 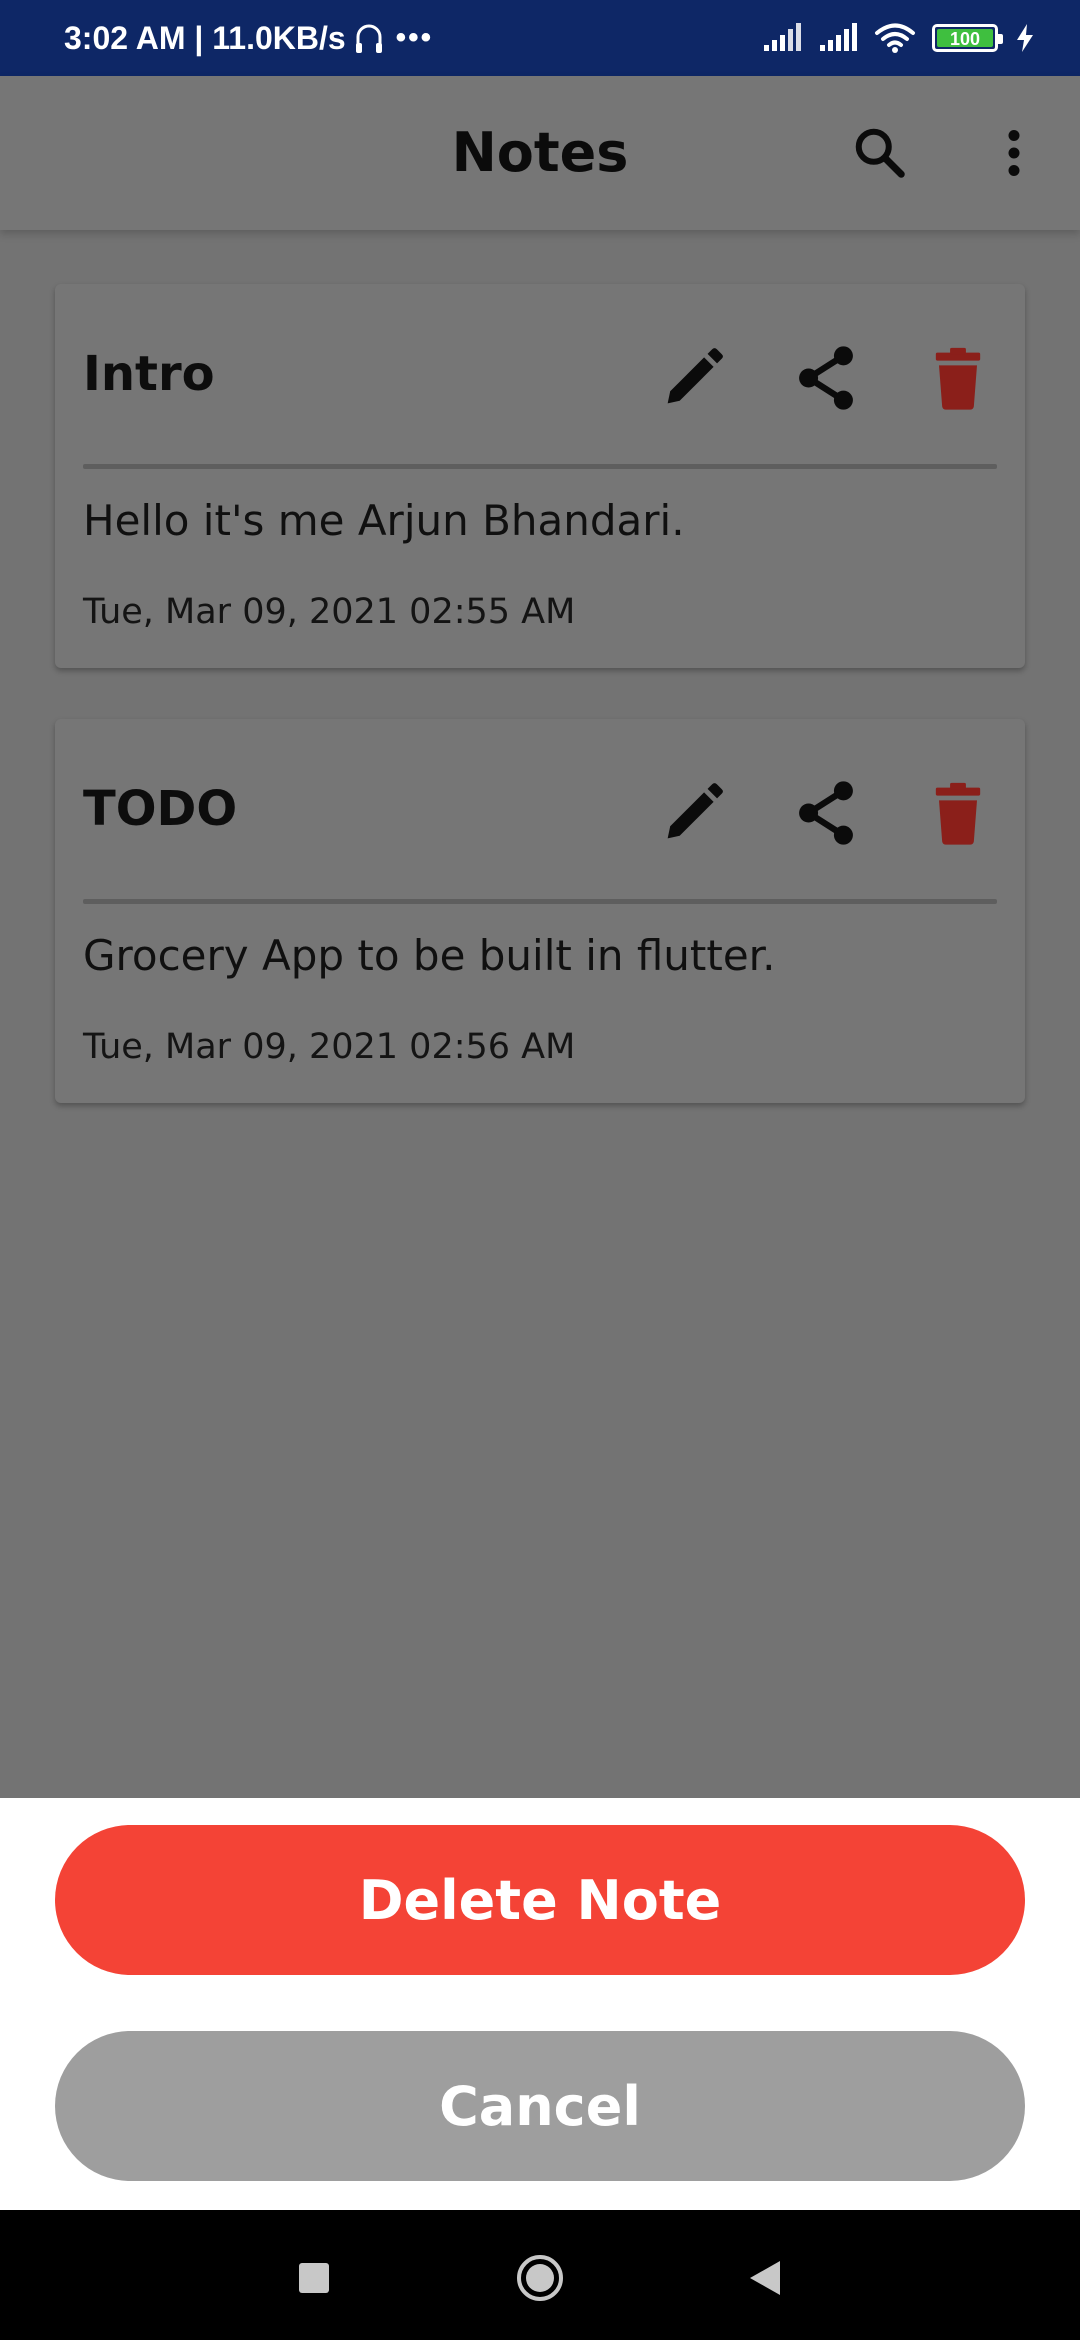 What do you see at coordinates (965, 39) in the screenshot?
I see `battery-level: 100` at bounding box center [965, 39].